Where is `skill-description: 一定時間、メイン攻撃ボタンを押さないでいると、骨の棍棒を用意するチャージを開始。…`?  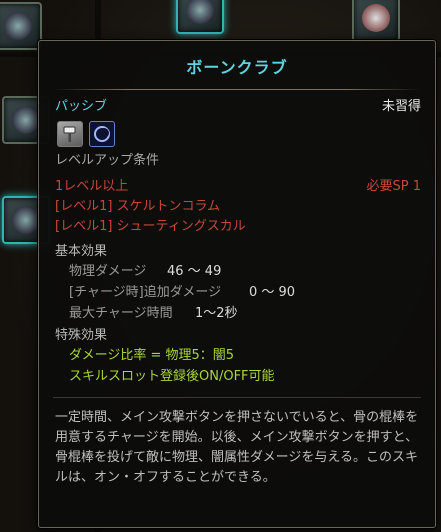
skill-description: 一定時間、メイン攻撃ボタンを押さないでいると、骨の棍棒を用意するチャージを開始。… is located at coordinates (237, 447).